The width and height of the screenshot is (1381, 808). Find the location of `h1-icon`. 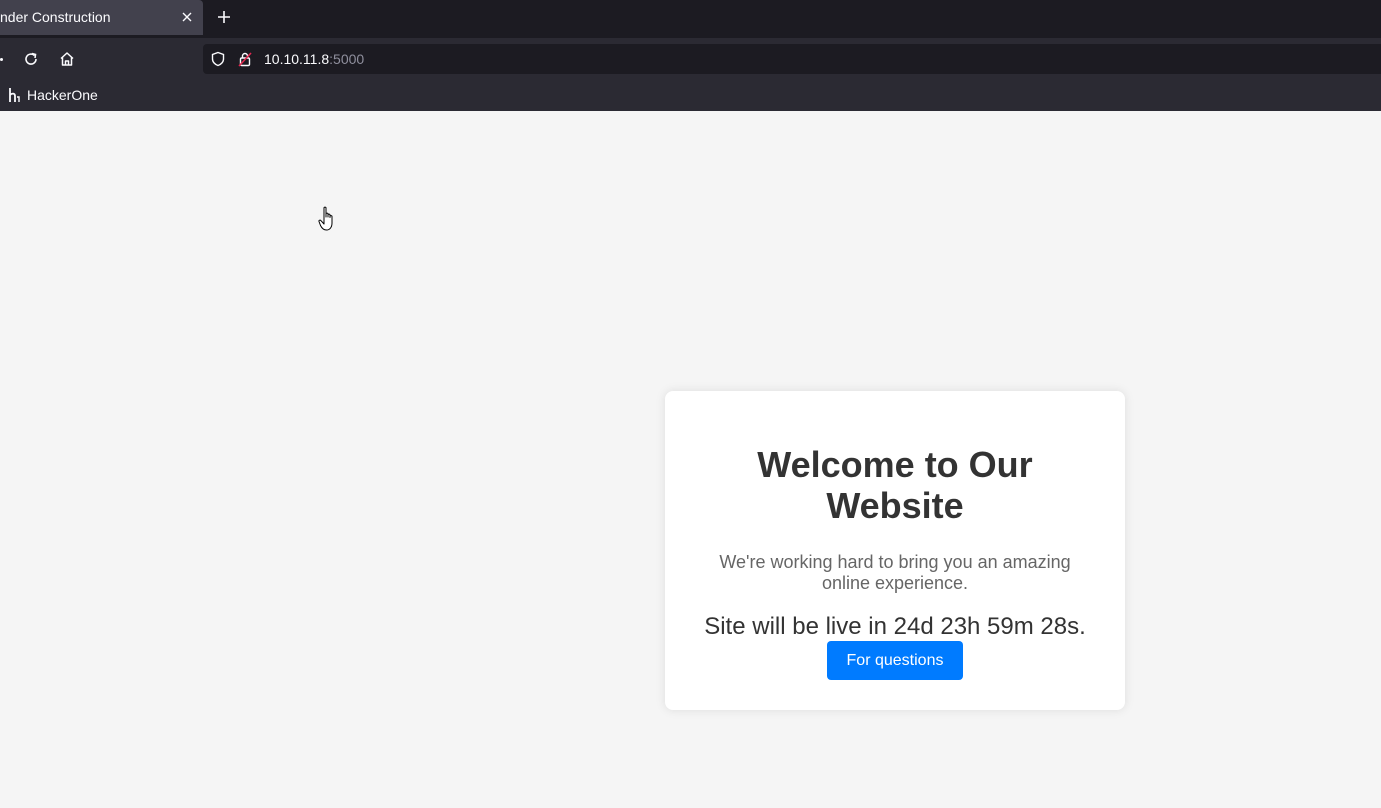

h1-icon is located at coordinates (14, 95).